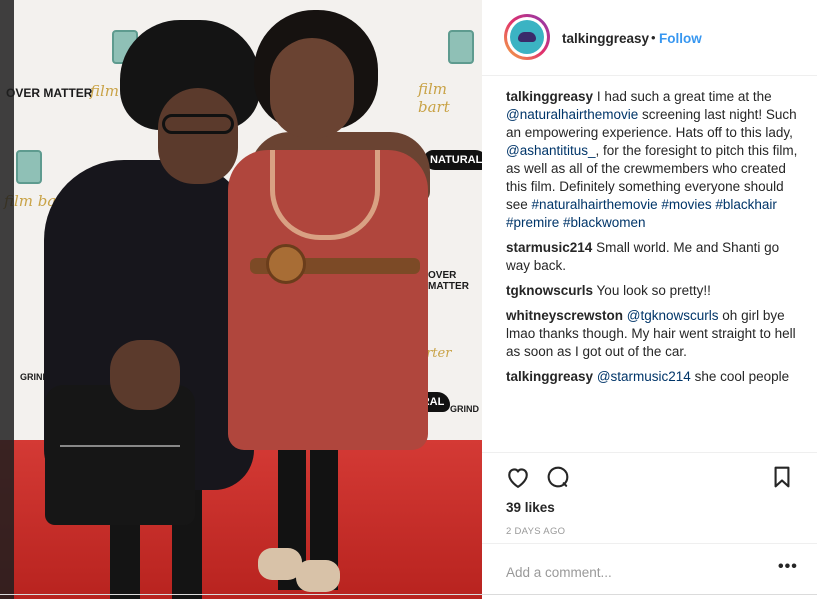  What do you see at coordinates (7, 299) in the screenshot?
I see `backdrop-stand` at bounding box center [7, 299].